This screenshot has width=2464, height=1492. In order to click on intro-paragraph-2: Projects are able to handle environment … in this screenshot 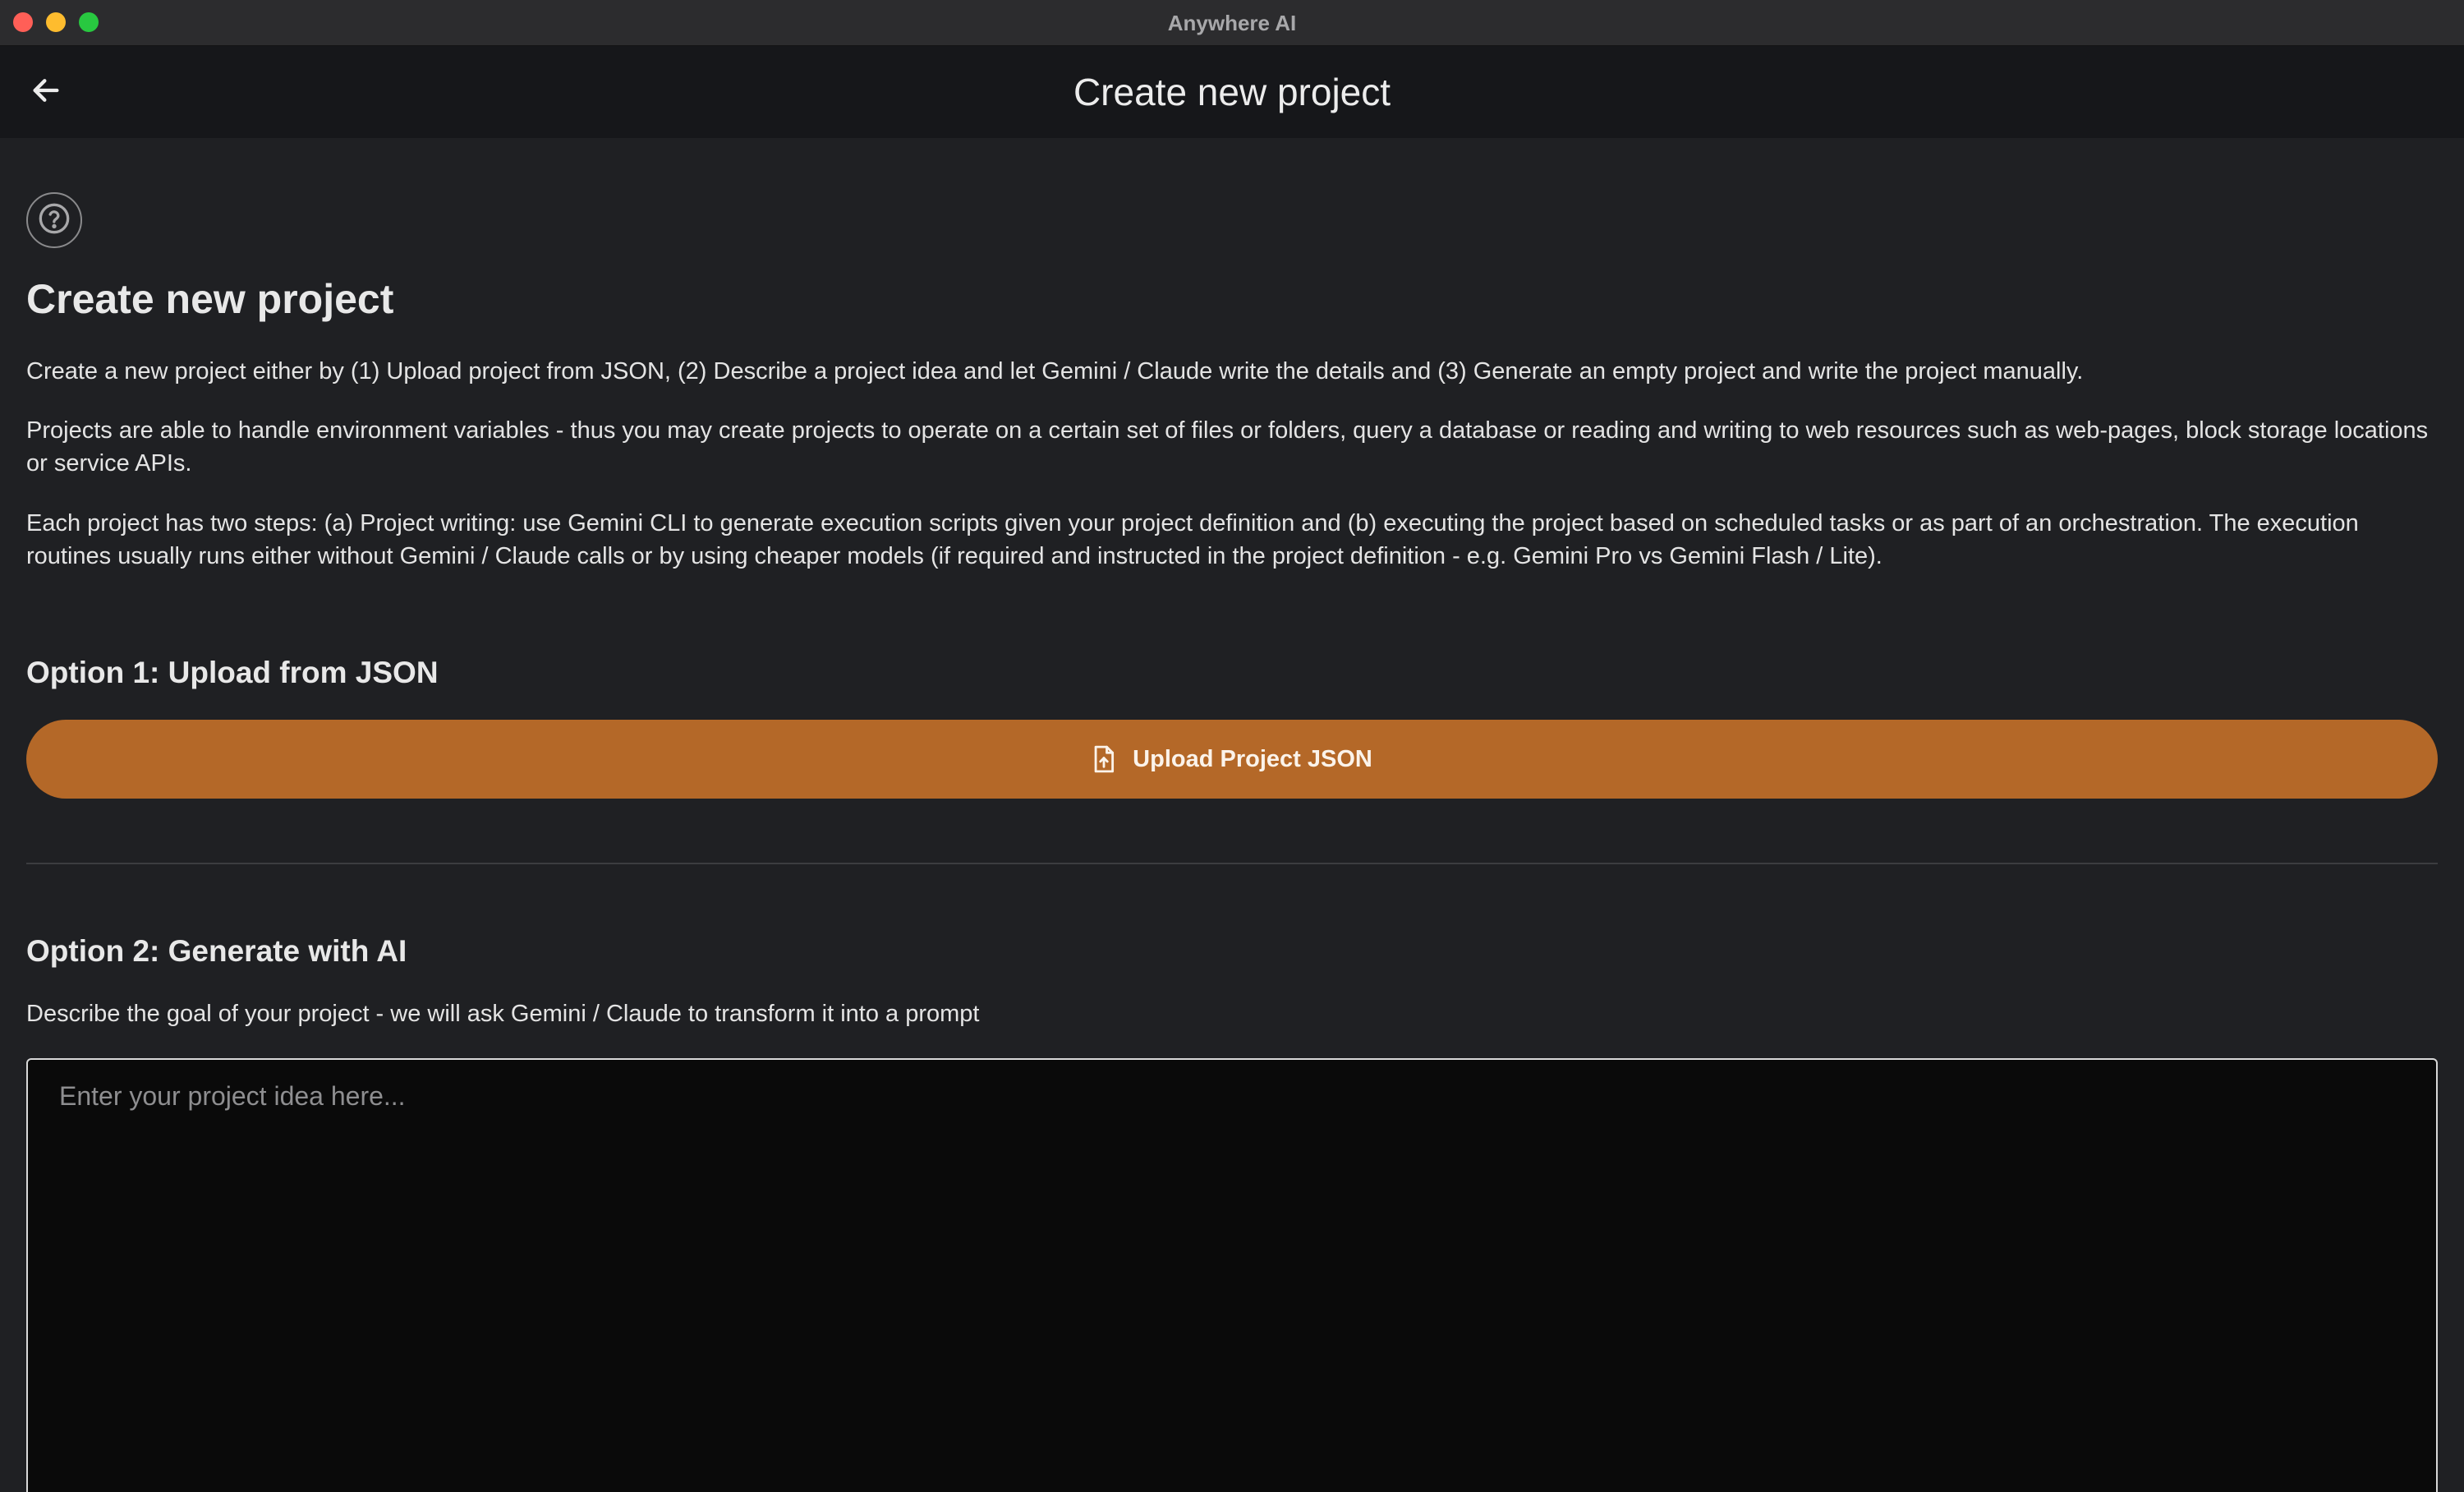, I will do `click(1227, 447)`.